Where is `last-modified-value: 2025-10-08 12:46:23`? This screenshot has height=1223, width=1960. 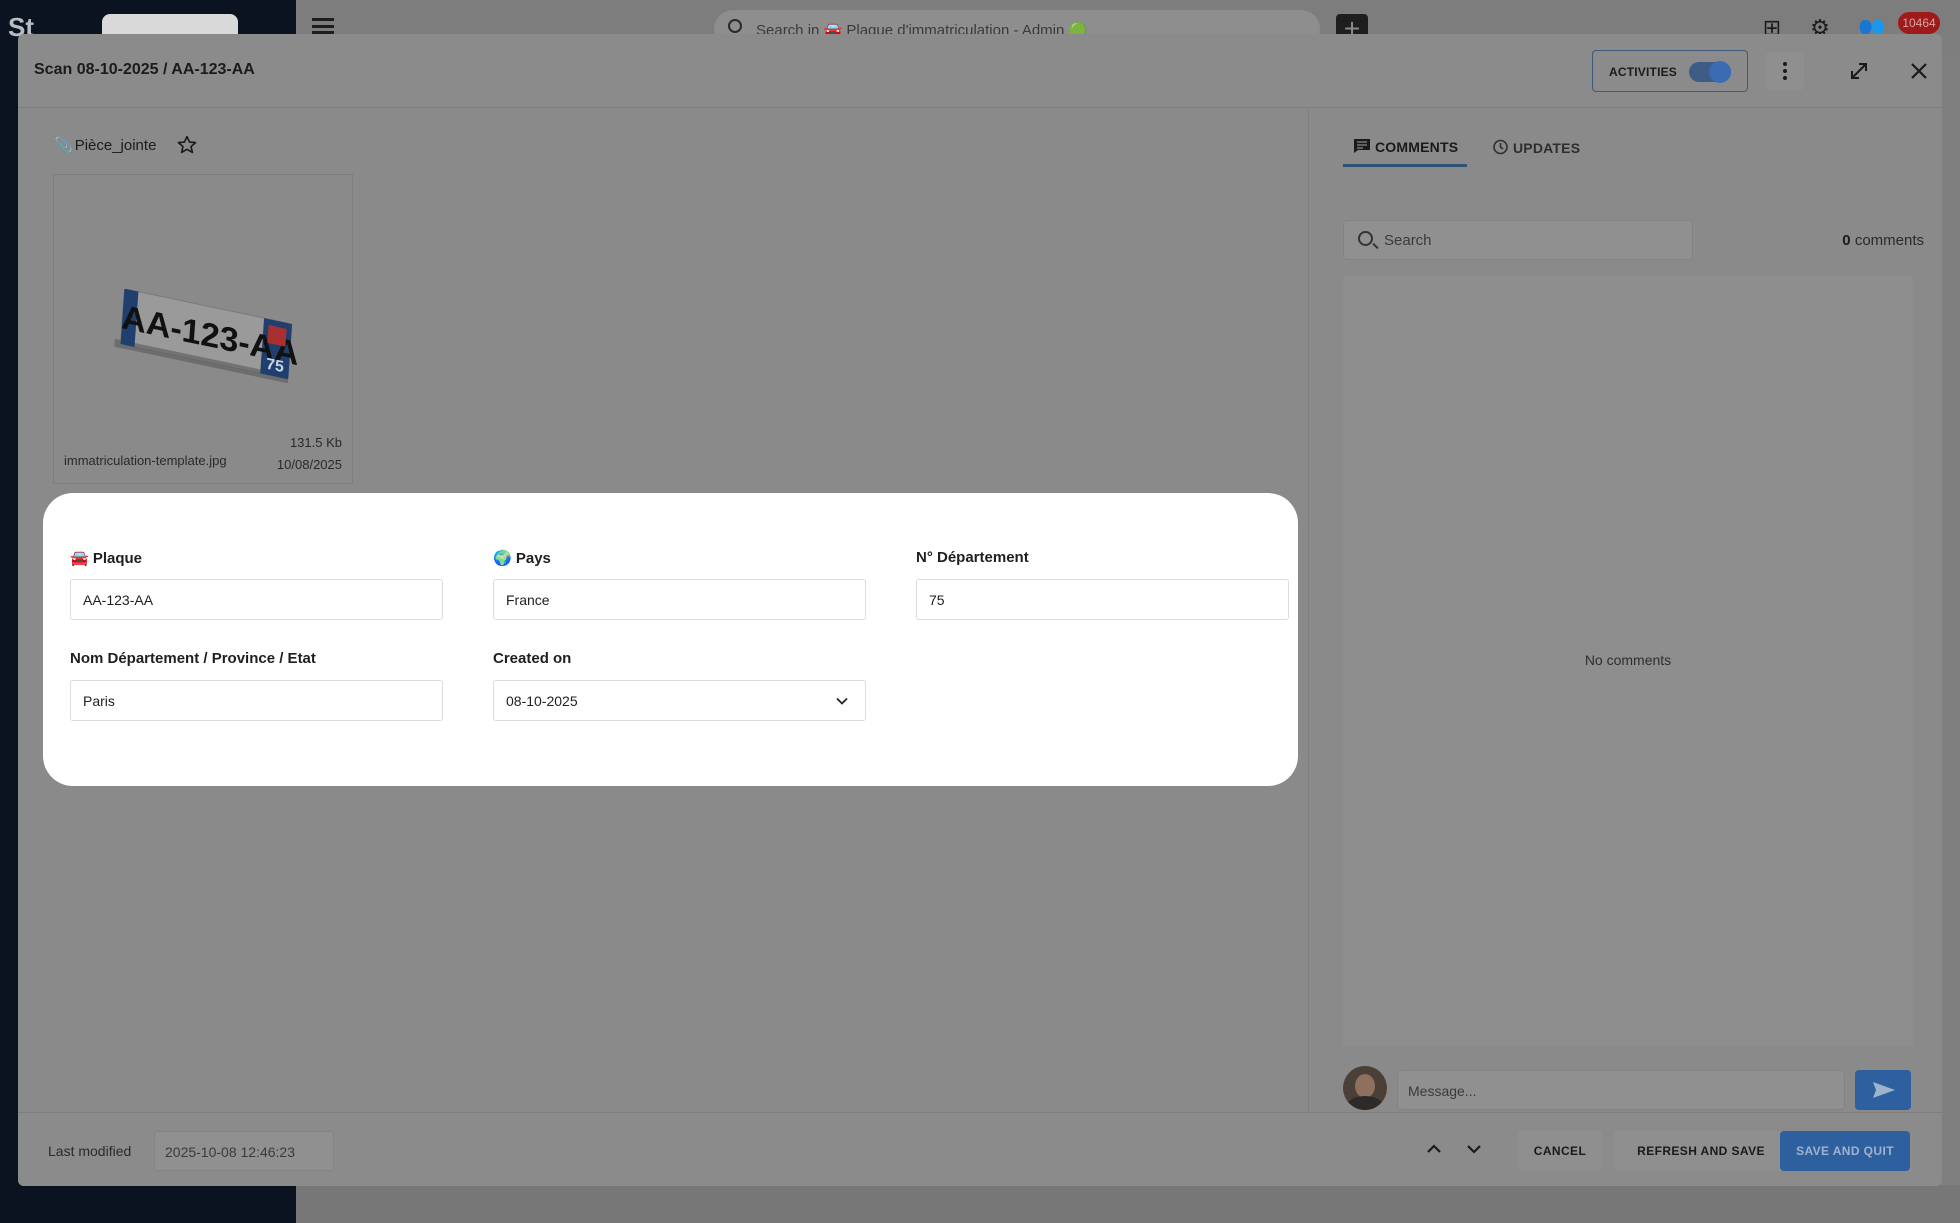 last-modified-value: 2025-10-08 12:46:23 is located at coordinates (244, 1151).